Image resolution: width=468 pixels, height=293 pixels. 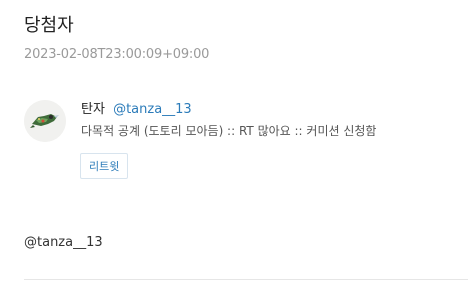 What do you see at coordinates (63, 242) in the screenshot?
I see `mention-text: @tanza__13` at bounding box center [63, 242].